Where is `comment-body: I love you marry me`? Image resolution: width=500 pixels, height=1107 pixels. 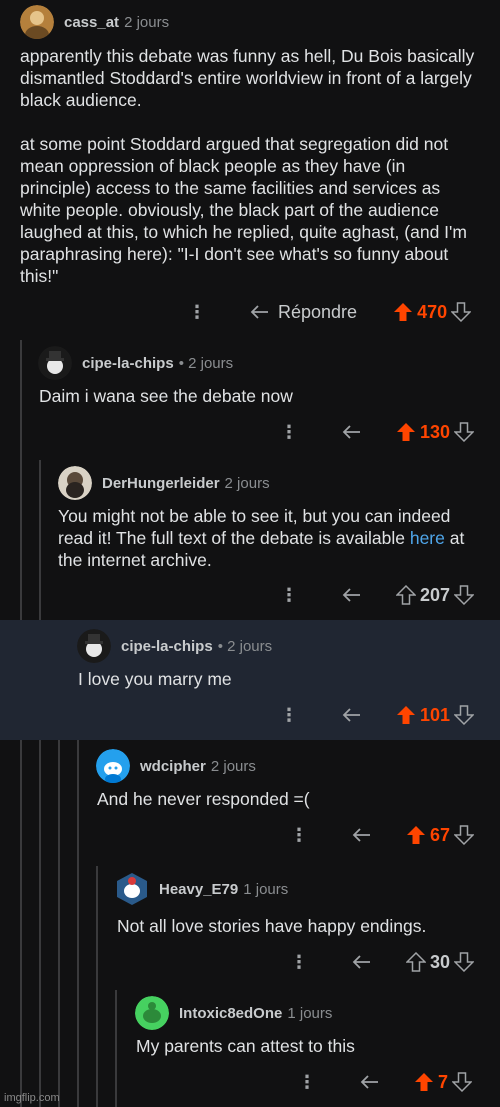
comment-body: I love you marry me is located at coordinates (155, 679).